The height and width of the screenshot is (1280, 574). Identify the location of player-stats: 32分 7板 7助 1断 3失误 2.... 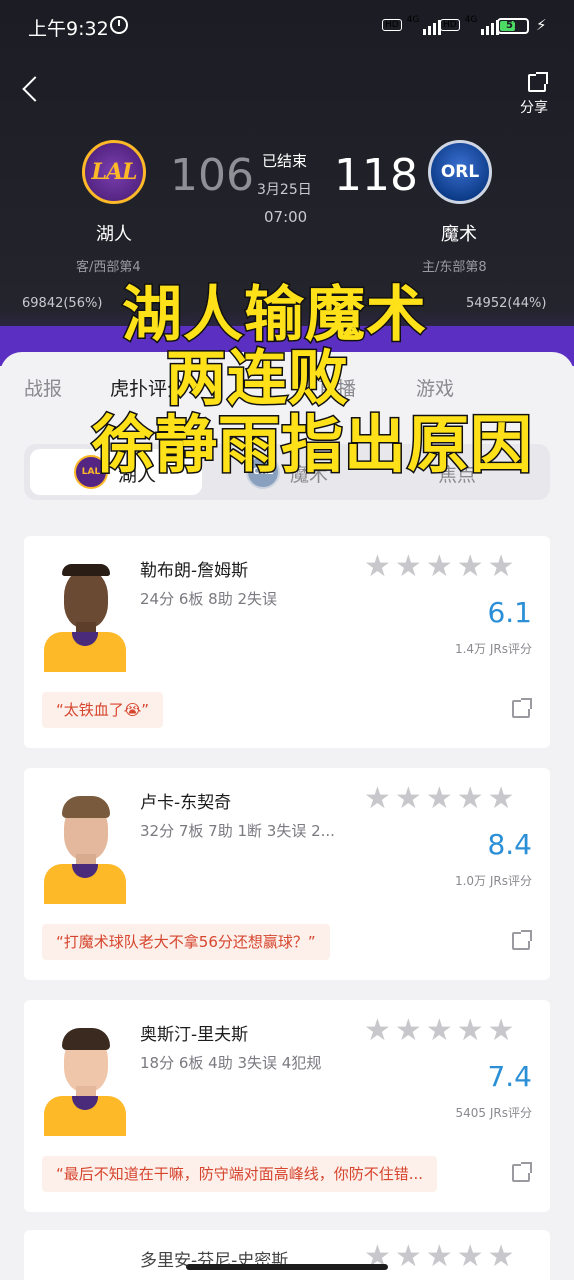
(237, 831).